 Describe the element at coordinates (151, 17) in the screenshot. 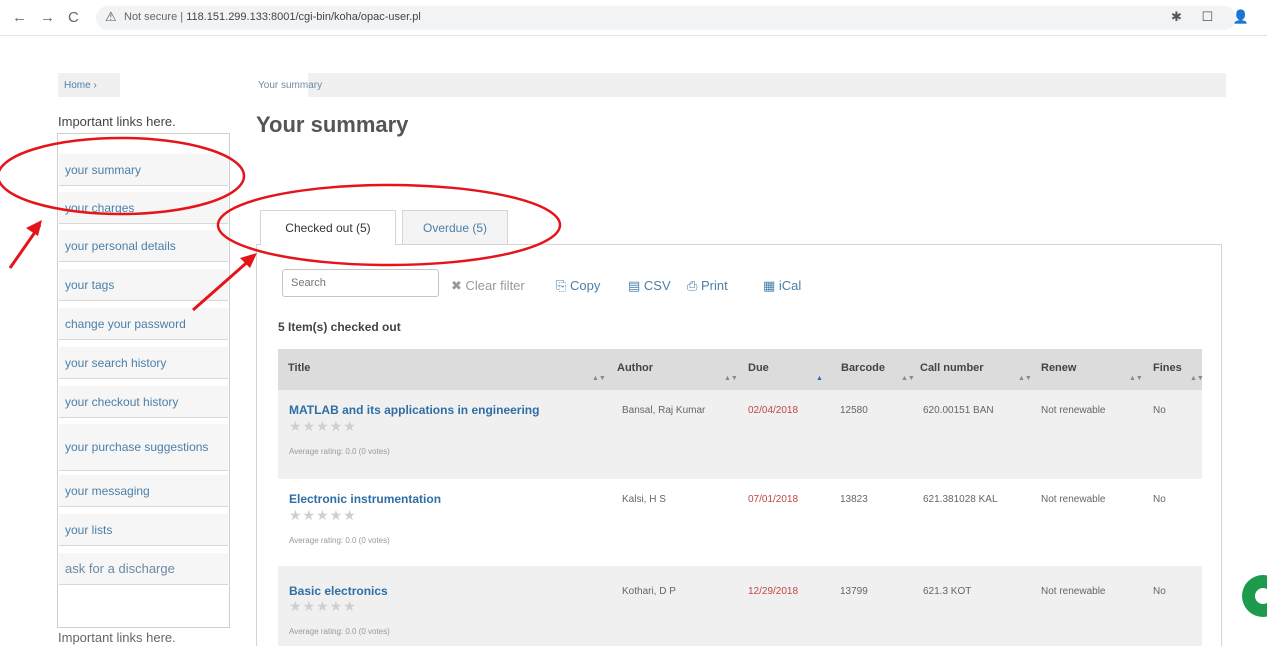

I see `security-label: Not secure` at that location.